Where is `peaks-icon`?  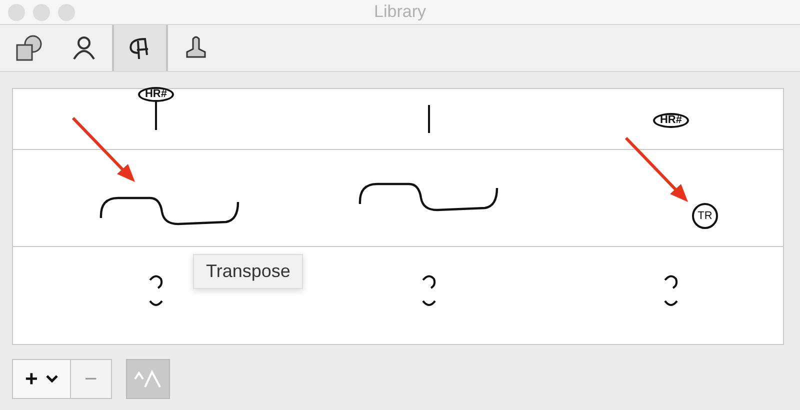 peaks-icon is located at coordinates (148, 379).